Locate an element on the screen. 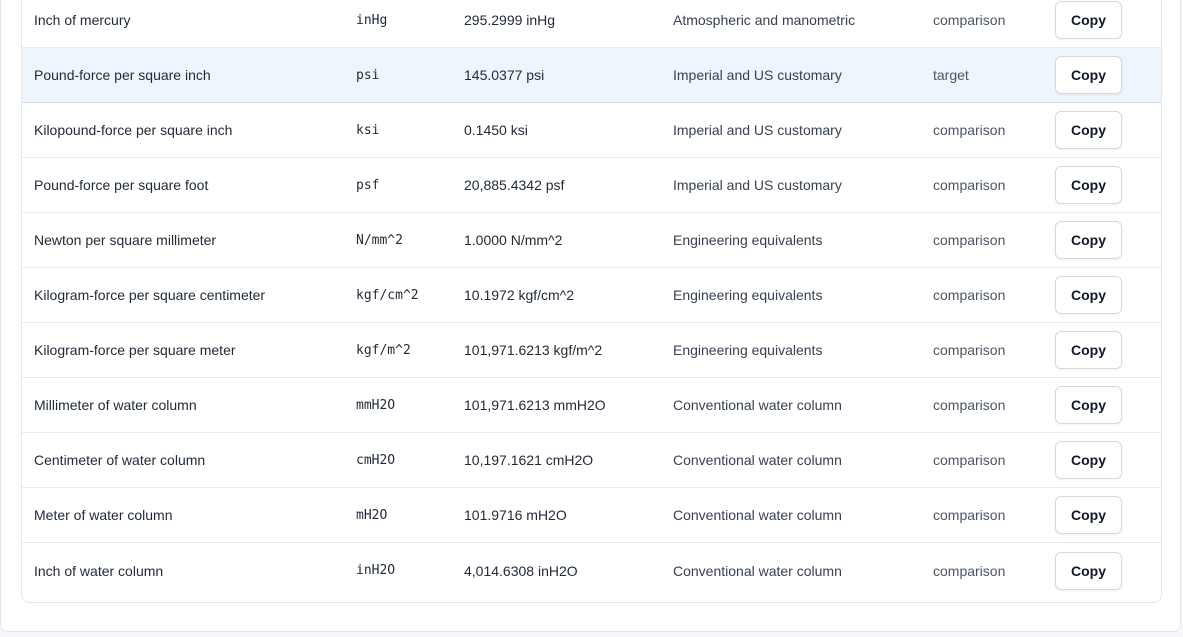 The image size is (1183, 637). converted-value: 295.2999 inHg is located at coordinates (510, 20).